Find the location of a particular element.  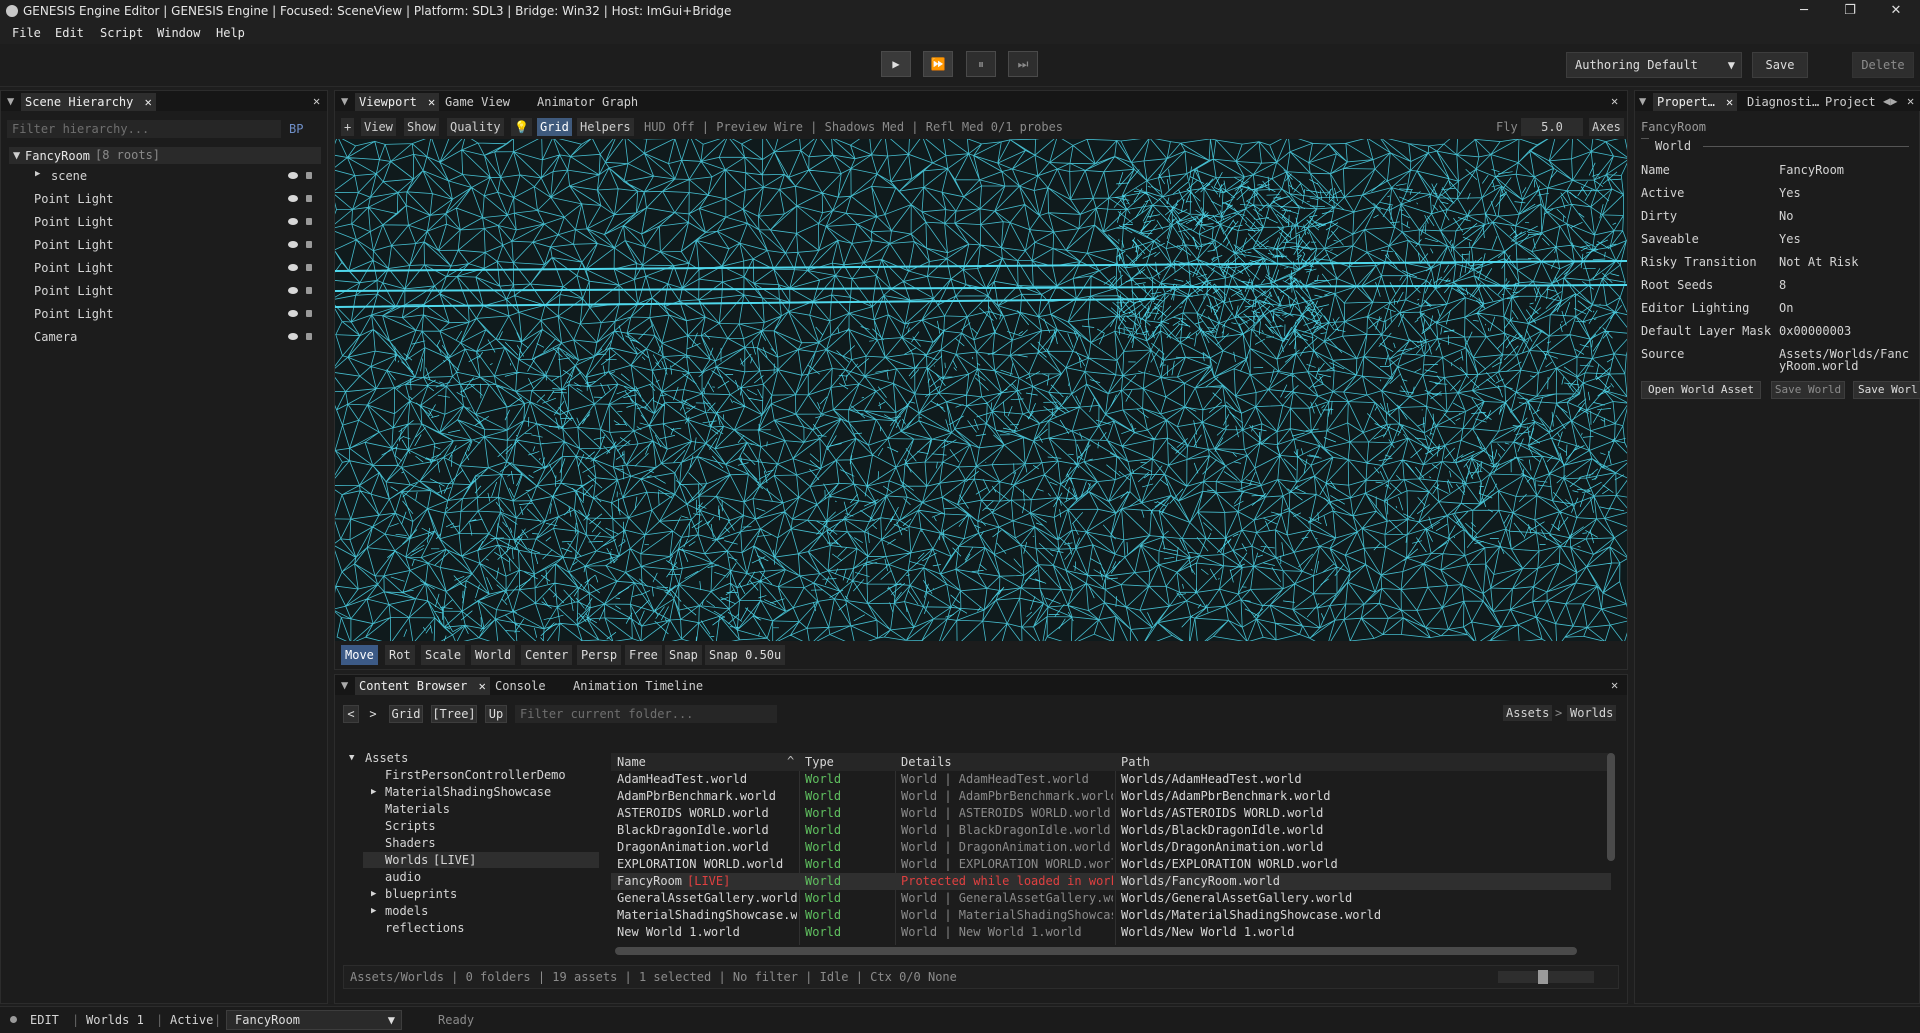

rotate-tool: Rot is located at coordinates (400, 655).